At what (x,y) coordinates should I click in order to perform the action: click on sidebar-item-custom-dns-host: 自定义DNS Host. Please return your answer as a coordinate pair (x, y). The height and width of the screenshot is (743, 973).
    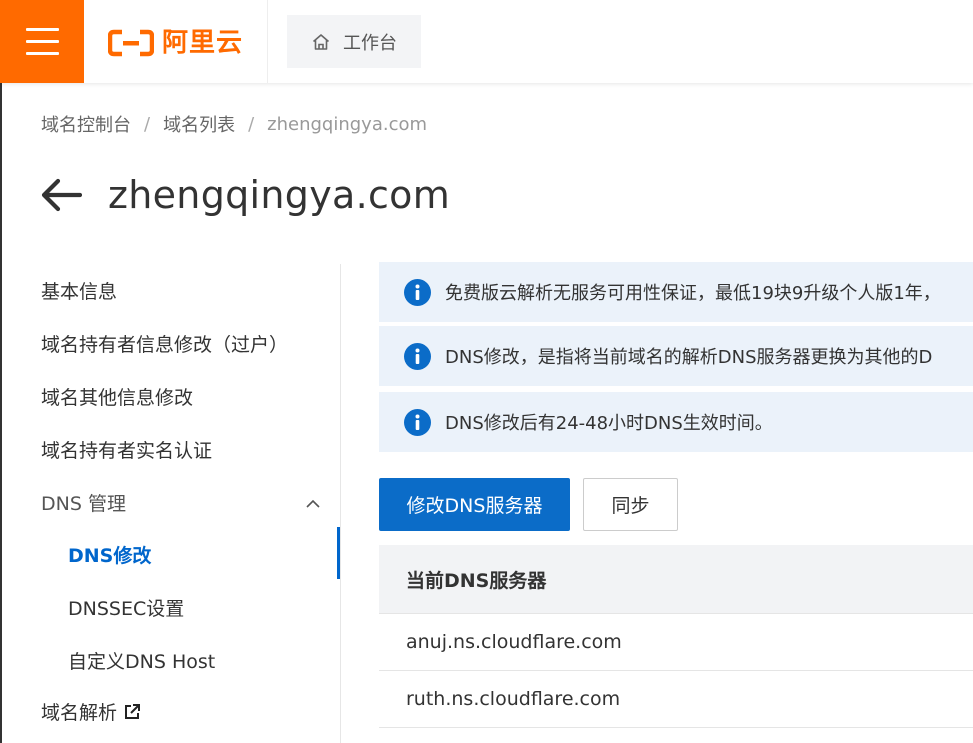
    Looking at the image, I should click on (141, 662).